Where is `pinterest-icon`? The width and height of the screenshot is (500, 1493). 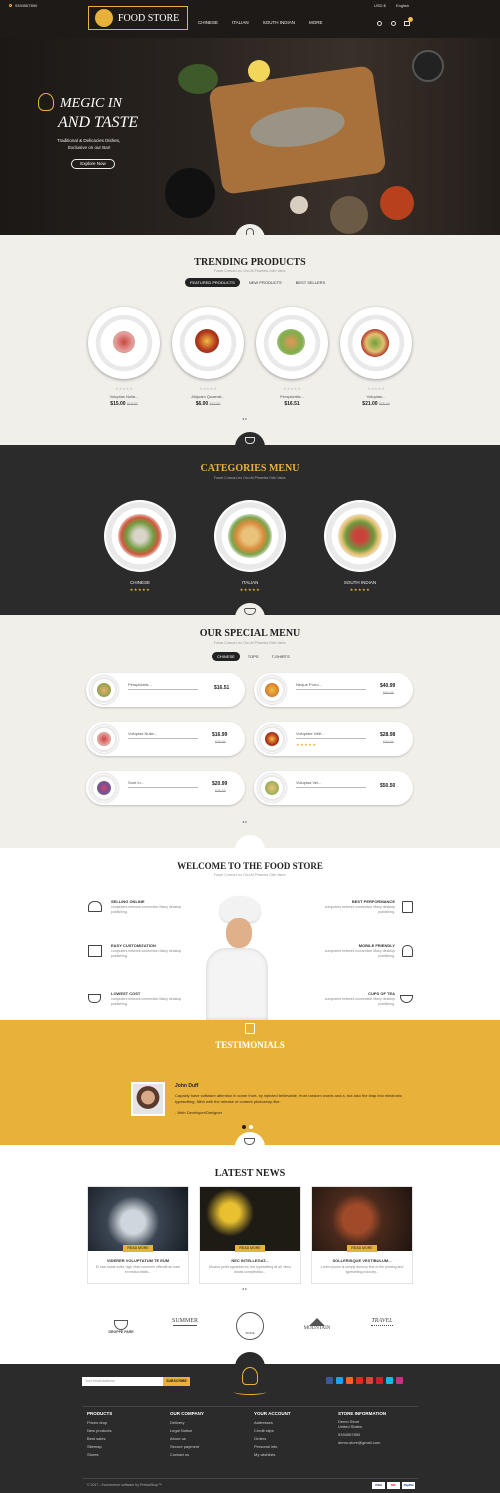 pinterest-icon is located at coordinates (379, 1380).